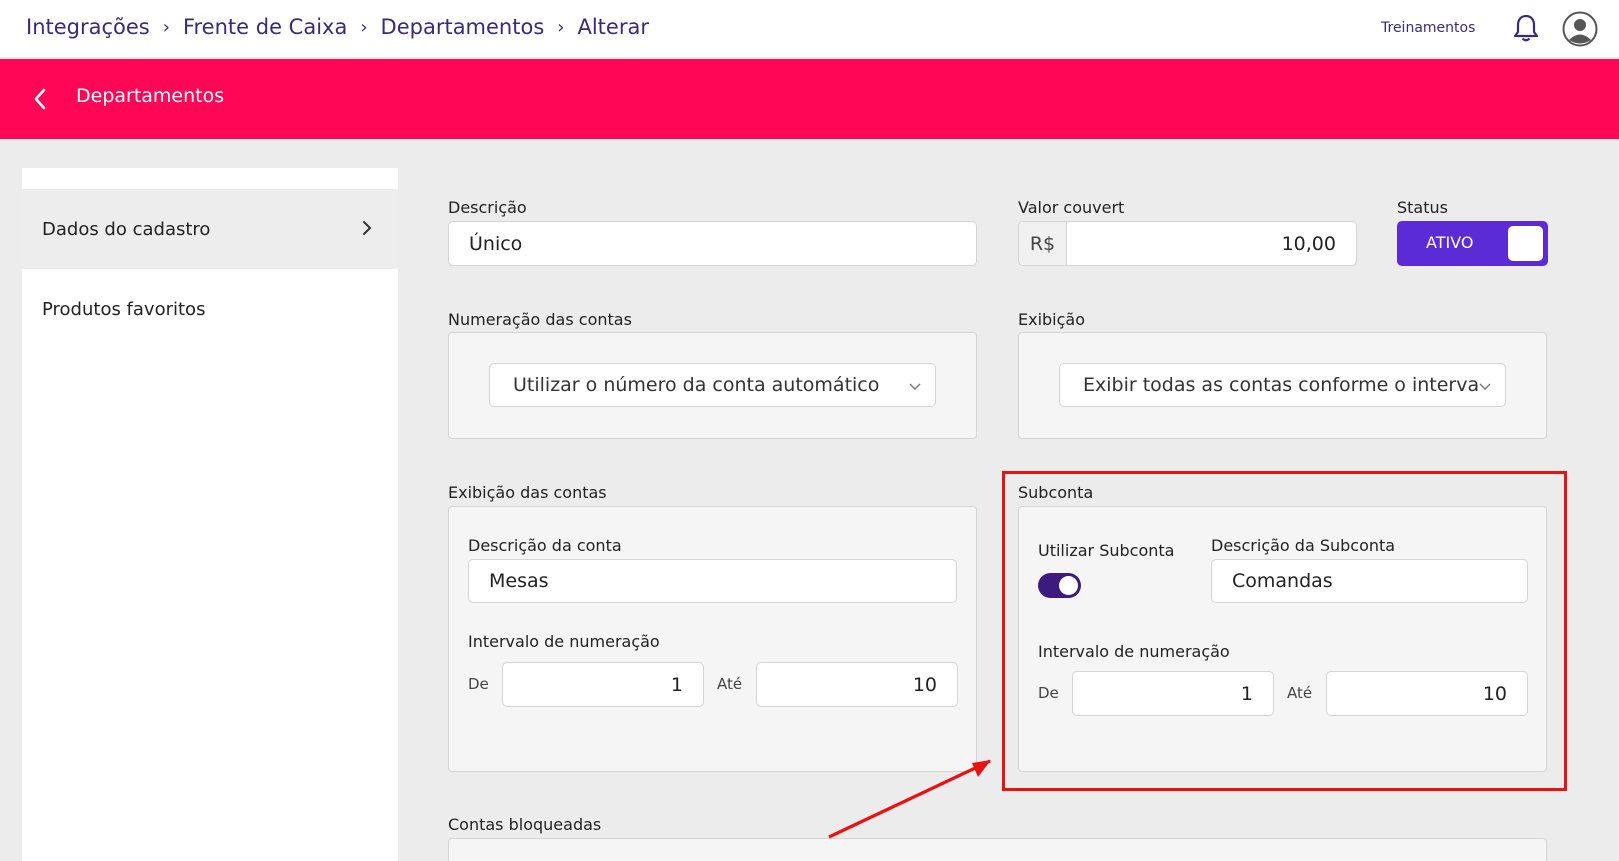 The height and width of the screenshot is (861, 1619). Describe the element at coordinates (712, 243) in the screenshot. I see `descricao-input: Único` at that location.